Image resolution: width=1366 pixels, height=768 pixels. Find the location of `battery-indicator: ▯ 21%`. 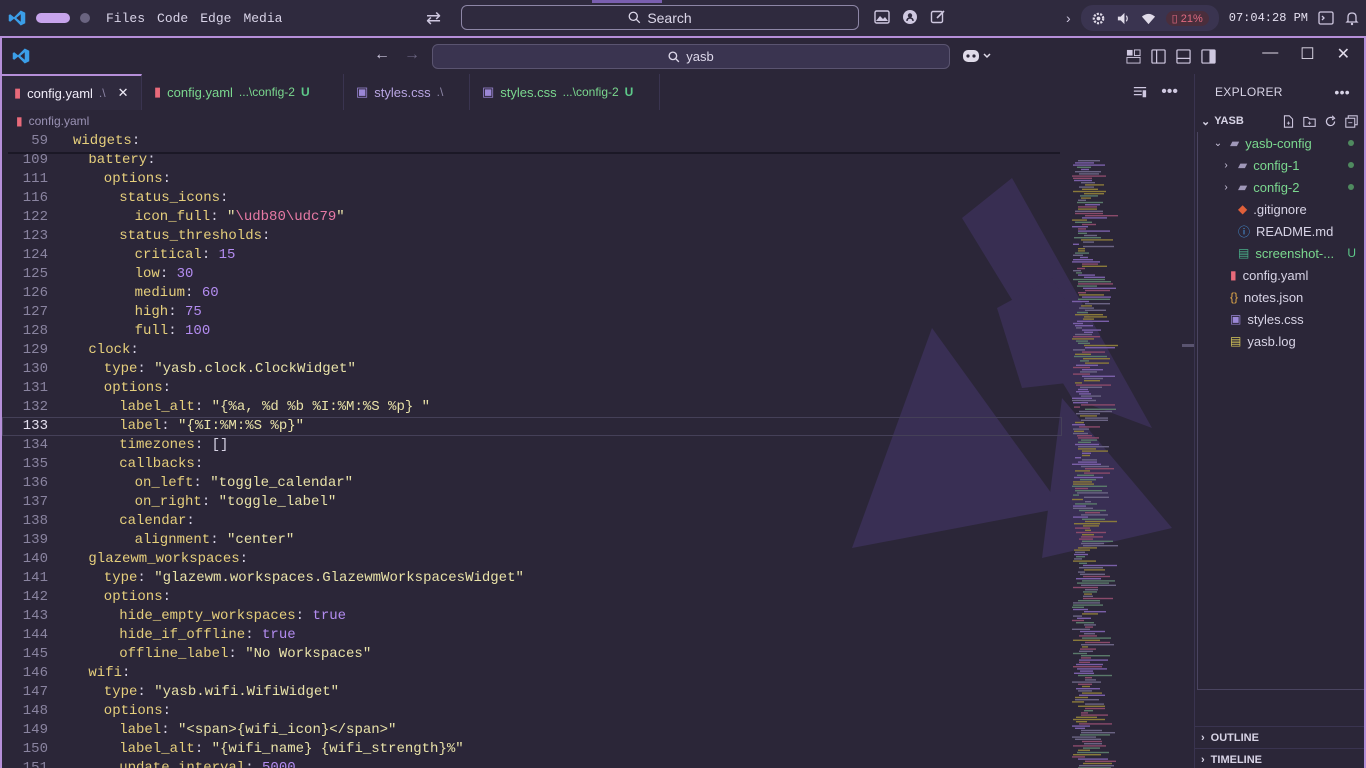

battery-indicator: ▯ 21% is located at coordinates (1187, 18).